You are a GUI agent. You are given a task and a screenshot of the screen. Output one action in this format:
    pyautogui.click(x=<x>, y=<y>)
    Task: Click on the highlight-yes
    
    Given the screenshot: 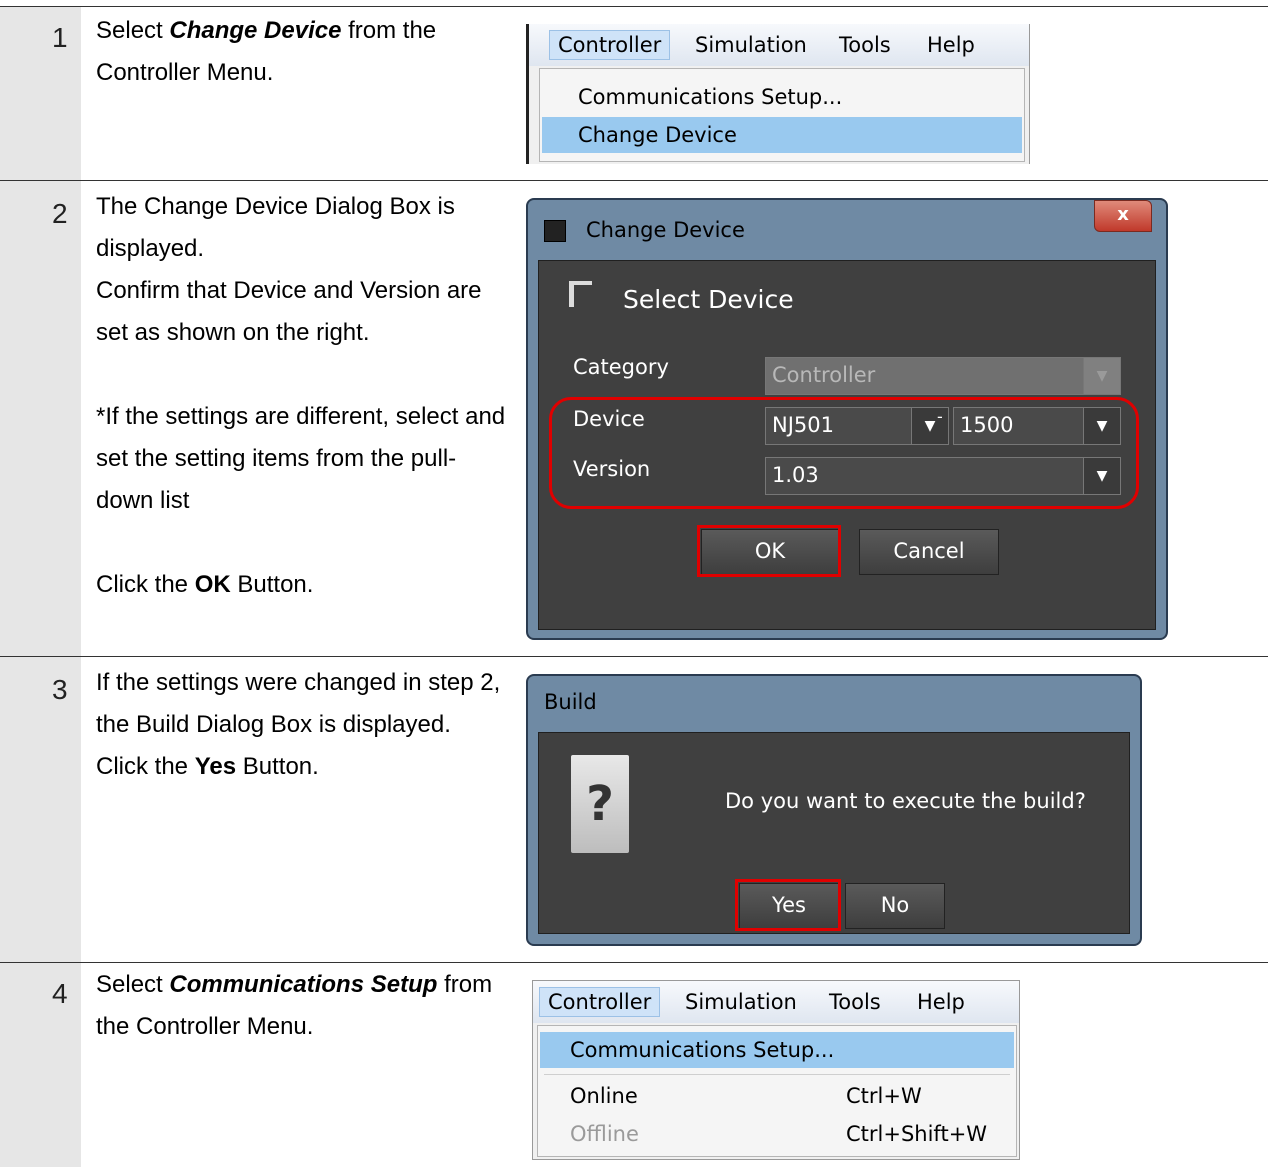 What is the action you would take?
    pyautogui.click(x=788, y=905)
    